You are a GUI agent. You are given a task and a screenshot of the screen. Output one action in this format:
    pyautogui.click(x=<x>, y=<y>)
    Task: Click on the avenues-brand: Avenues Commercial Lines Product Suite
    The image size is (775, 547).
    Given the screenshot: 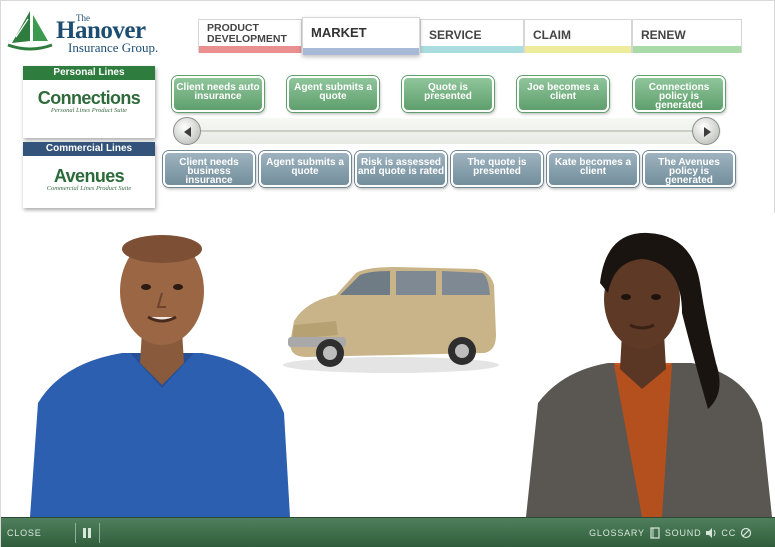 What is the action you would take?
    pyautogui.click(x=89, y=179)
    